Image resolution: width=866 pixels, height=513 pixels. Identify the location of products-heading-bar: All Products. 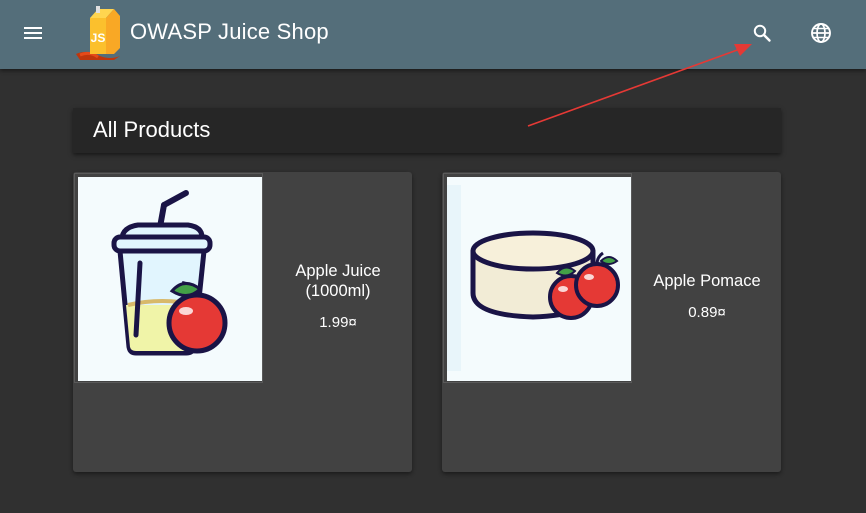
(427, 130).